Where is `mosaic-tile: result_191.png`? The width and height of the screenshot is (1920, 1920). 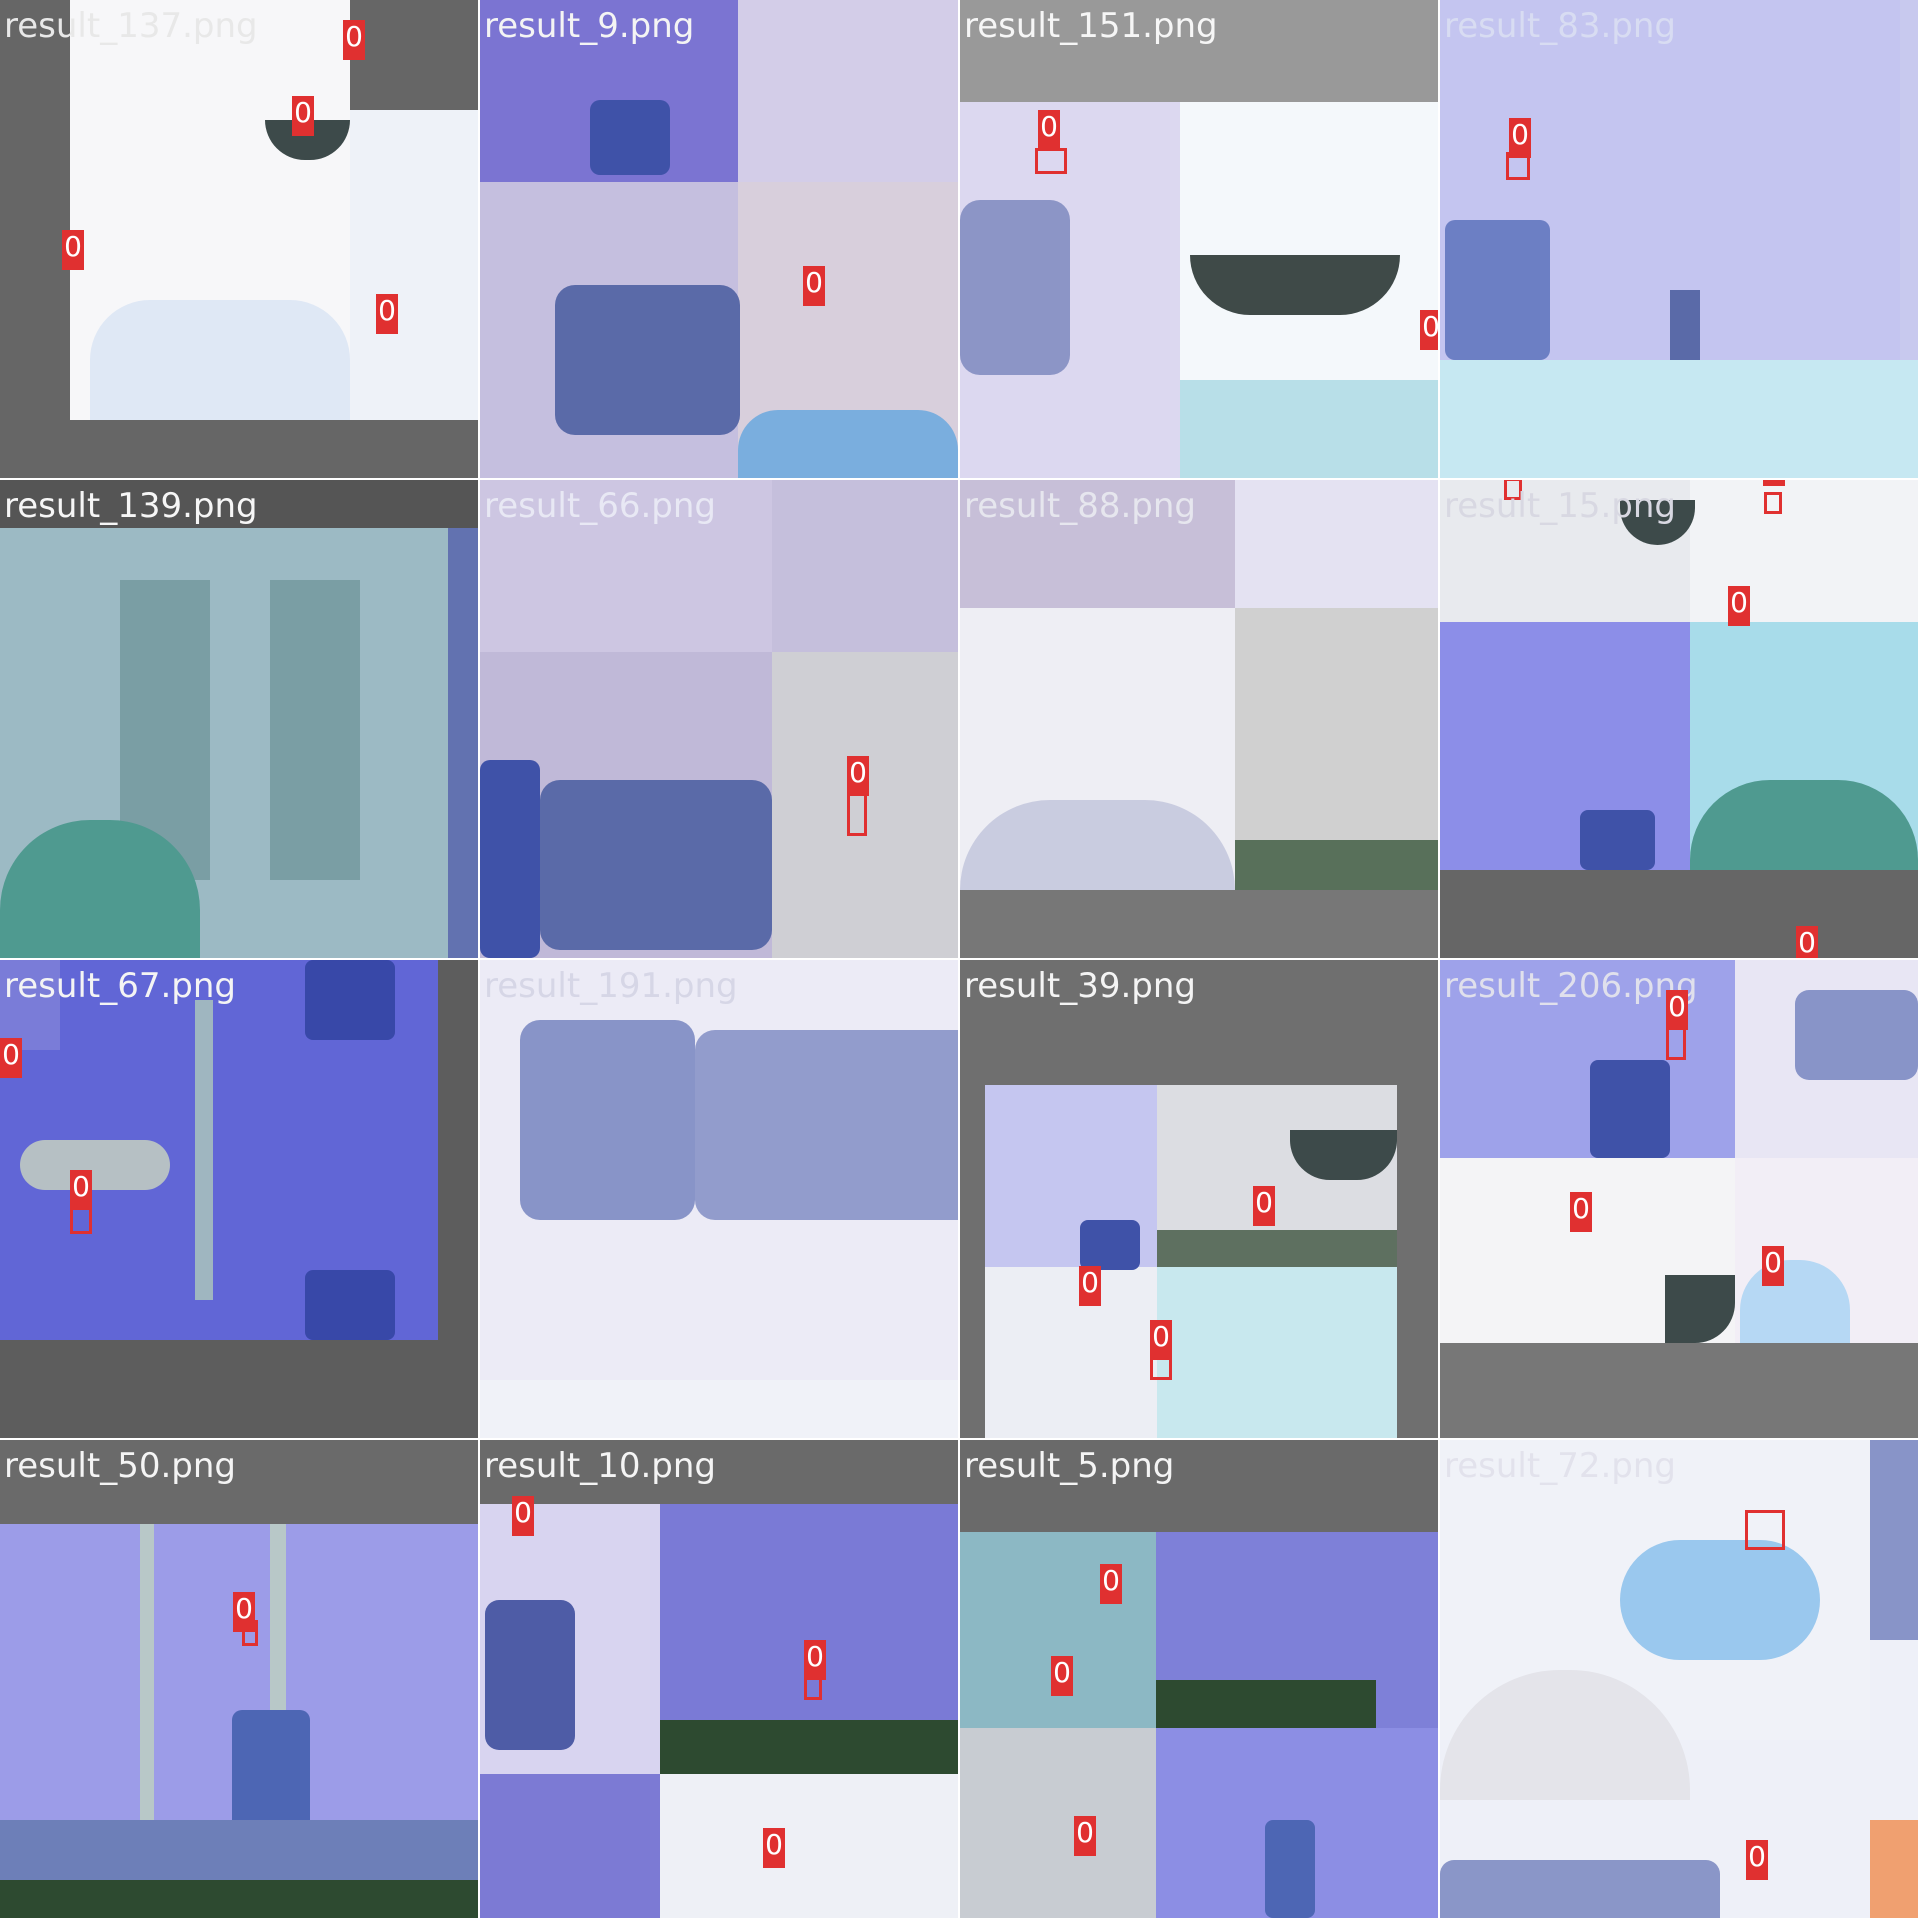
mosaic-tile: result_191.png is located at coordinates (719, 1199).